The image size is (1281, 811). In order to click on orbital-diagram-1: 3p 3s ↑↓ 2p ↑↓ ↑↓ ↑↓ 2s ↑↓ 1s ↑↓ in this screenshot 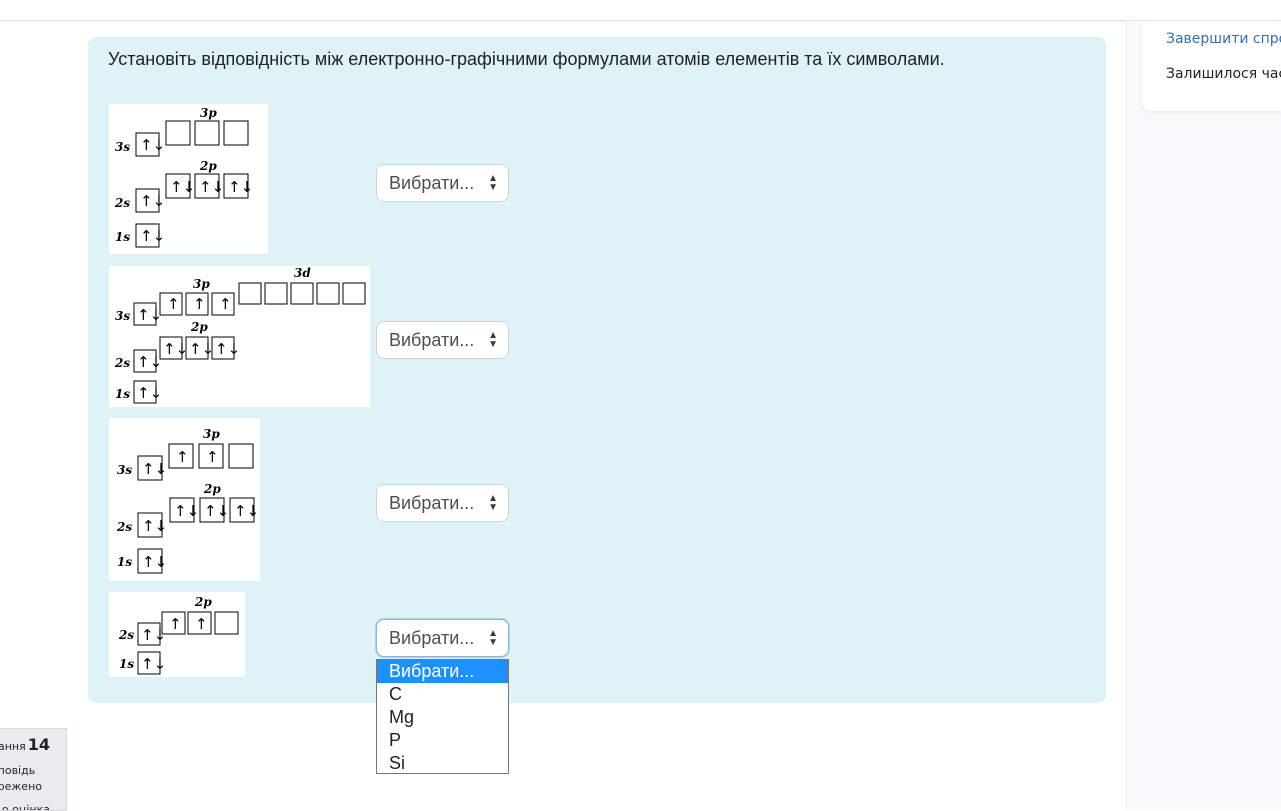, I will do `click(188, 179)`.